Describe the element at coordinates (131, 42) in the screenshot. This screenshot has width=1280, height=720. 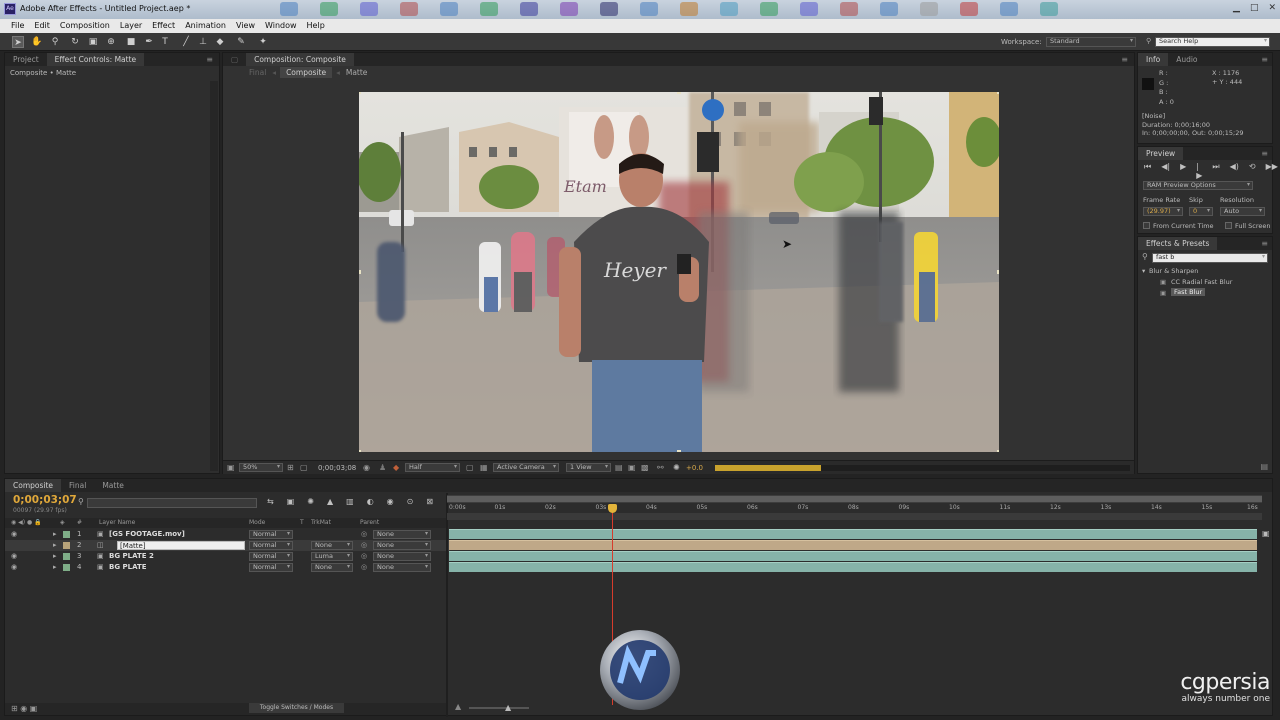
I see `mask-tool-icon: ■` at that location.